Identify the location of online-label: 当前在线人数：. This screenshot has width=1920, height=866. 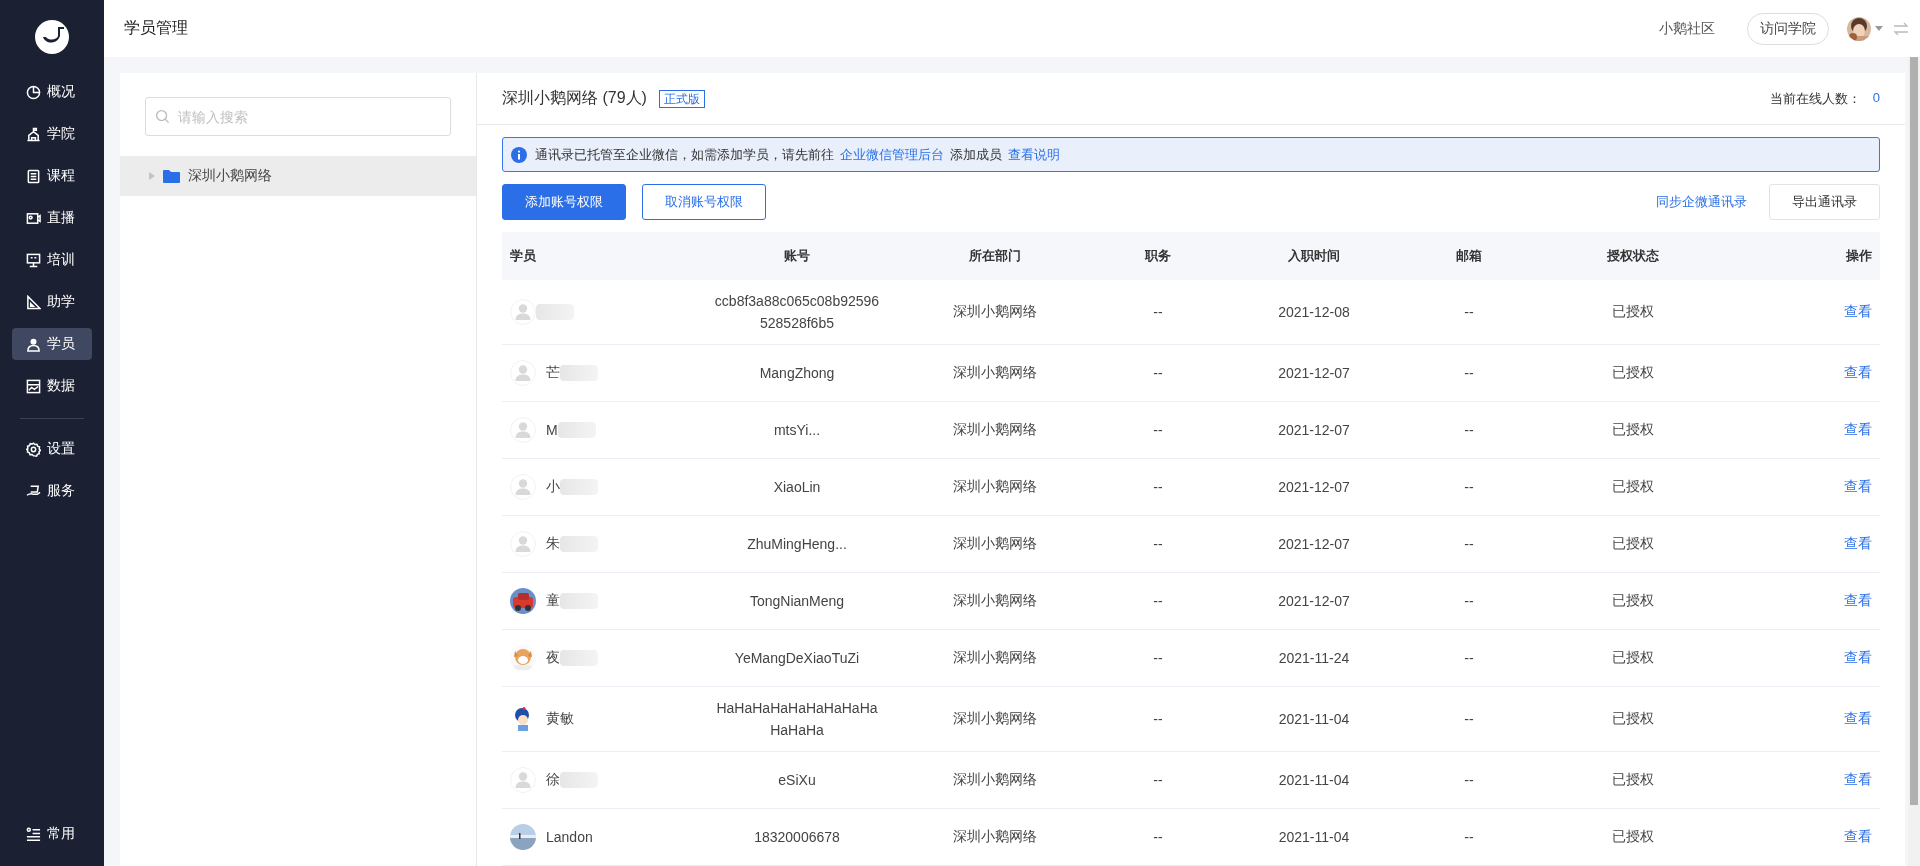
(1815, 98).